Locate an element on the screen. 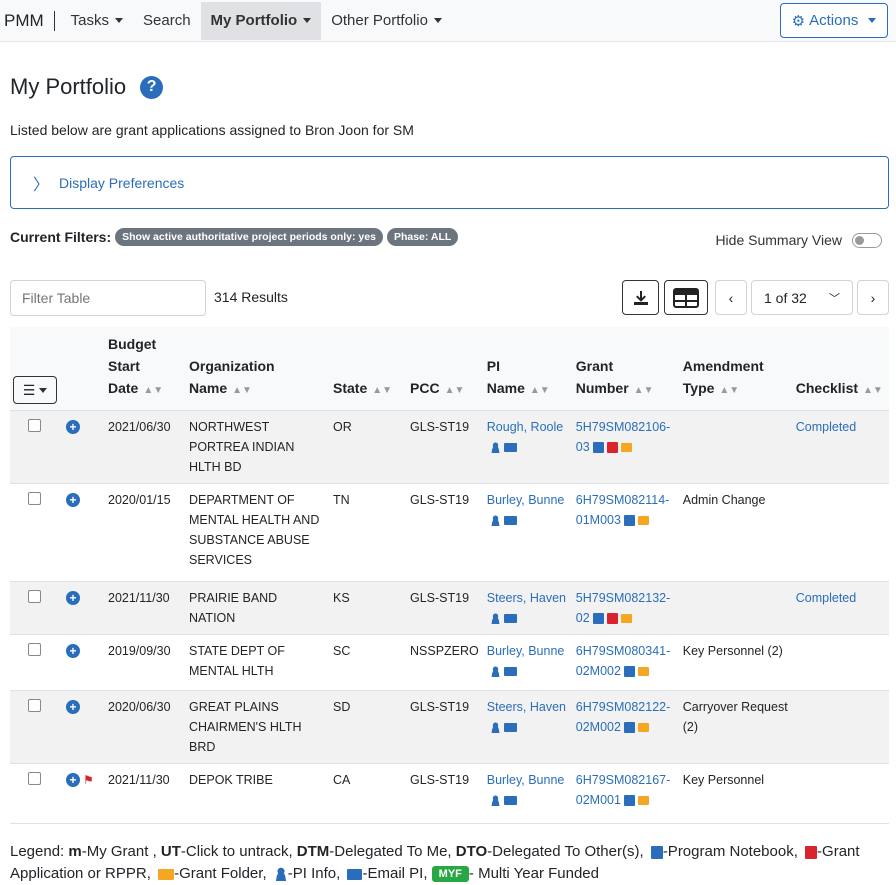 The width and height of the screenshot is (896, 885). filter-table-input is located at coordinates (108, 298).